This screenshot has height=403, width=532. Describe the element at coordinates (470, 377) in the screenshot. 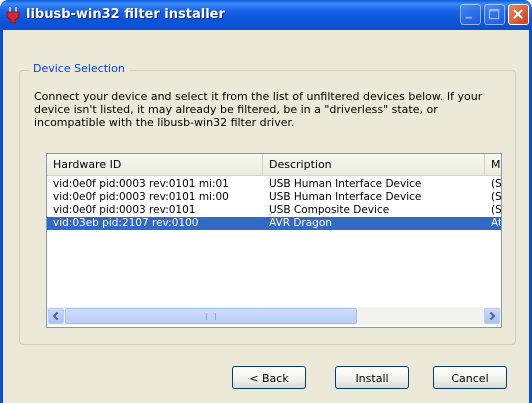

I see `cancel-button: Cancel` at that location.